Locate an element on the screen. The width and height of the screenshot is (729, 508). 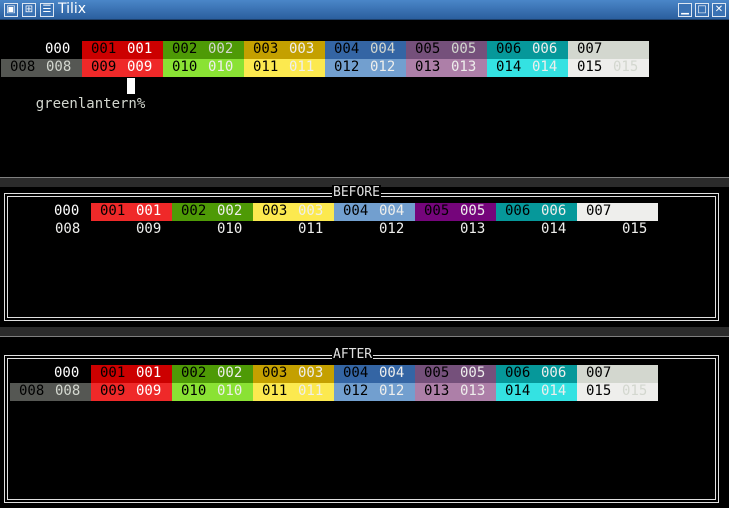
color-cell: 002 002 is located at coordinates (203, 50).